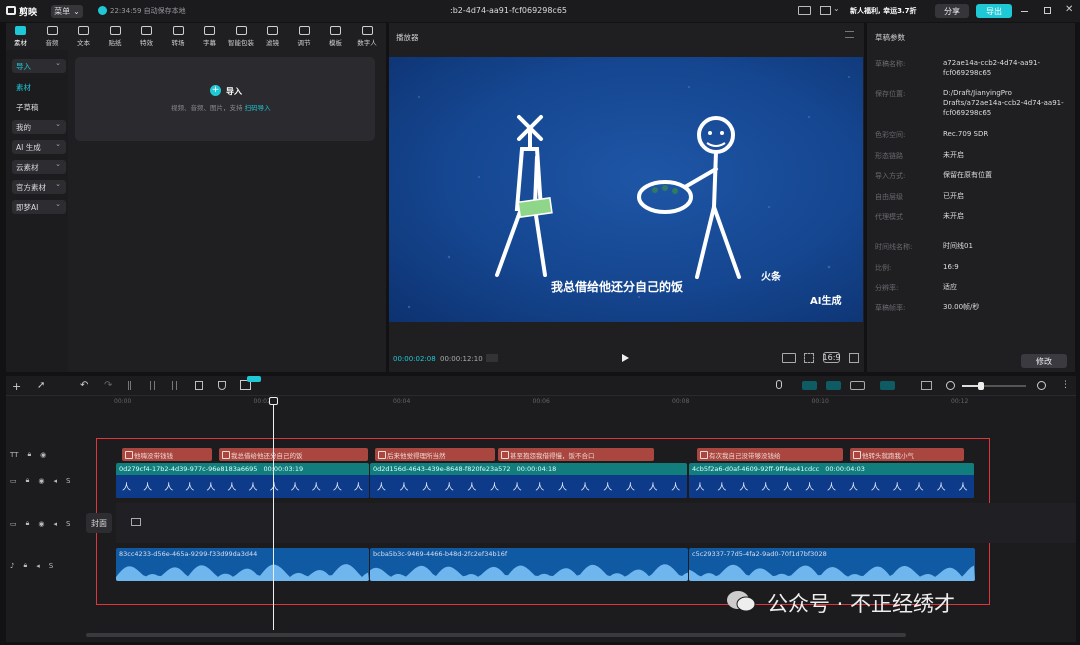 This screenshot has height=645, width=1080. Describe the element at coordinates (222, 385) in the screenshot. I see `shield-icon` at that location.